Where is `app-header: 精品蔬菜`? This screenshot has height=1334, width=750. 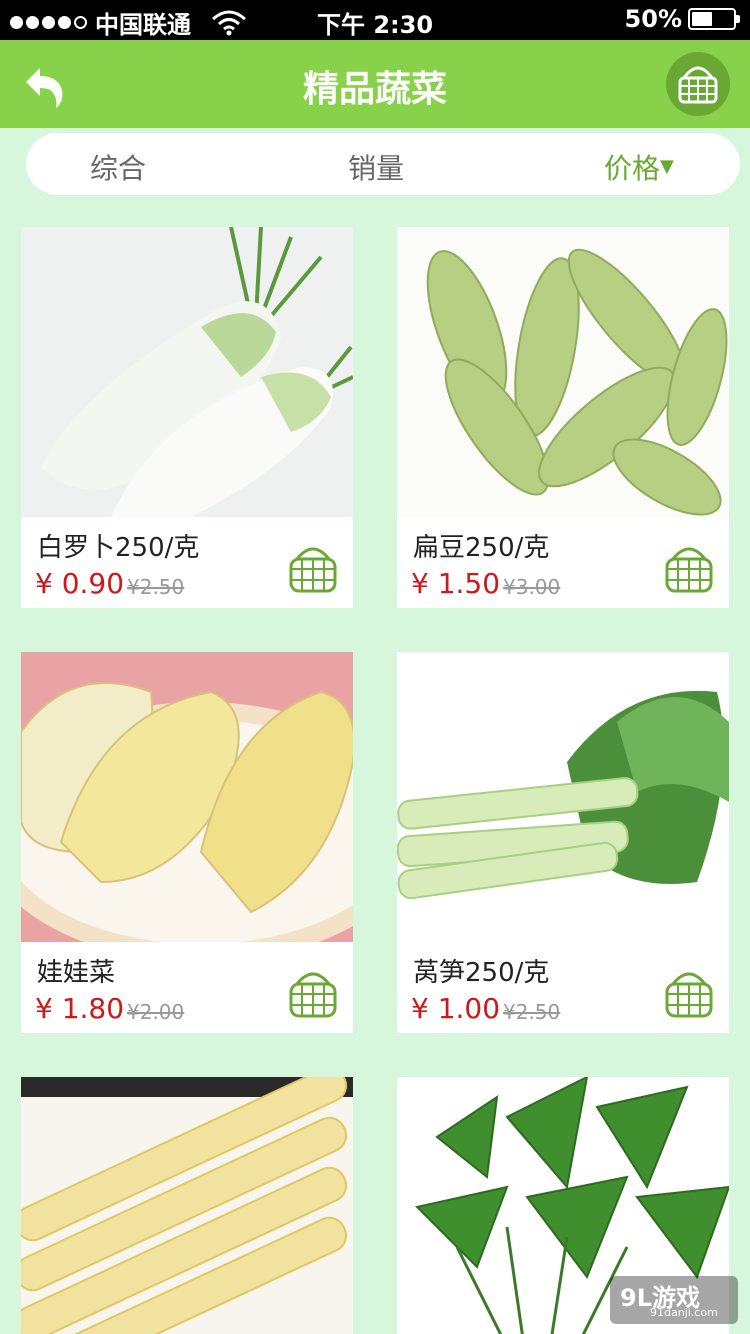 app-header: 精品蔬菜 is located at coordinates (375, 84).